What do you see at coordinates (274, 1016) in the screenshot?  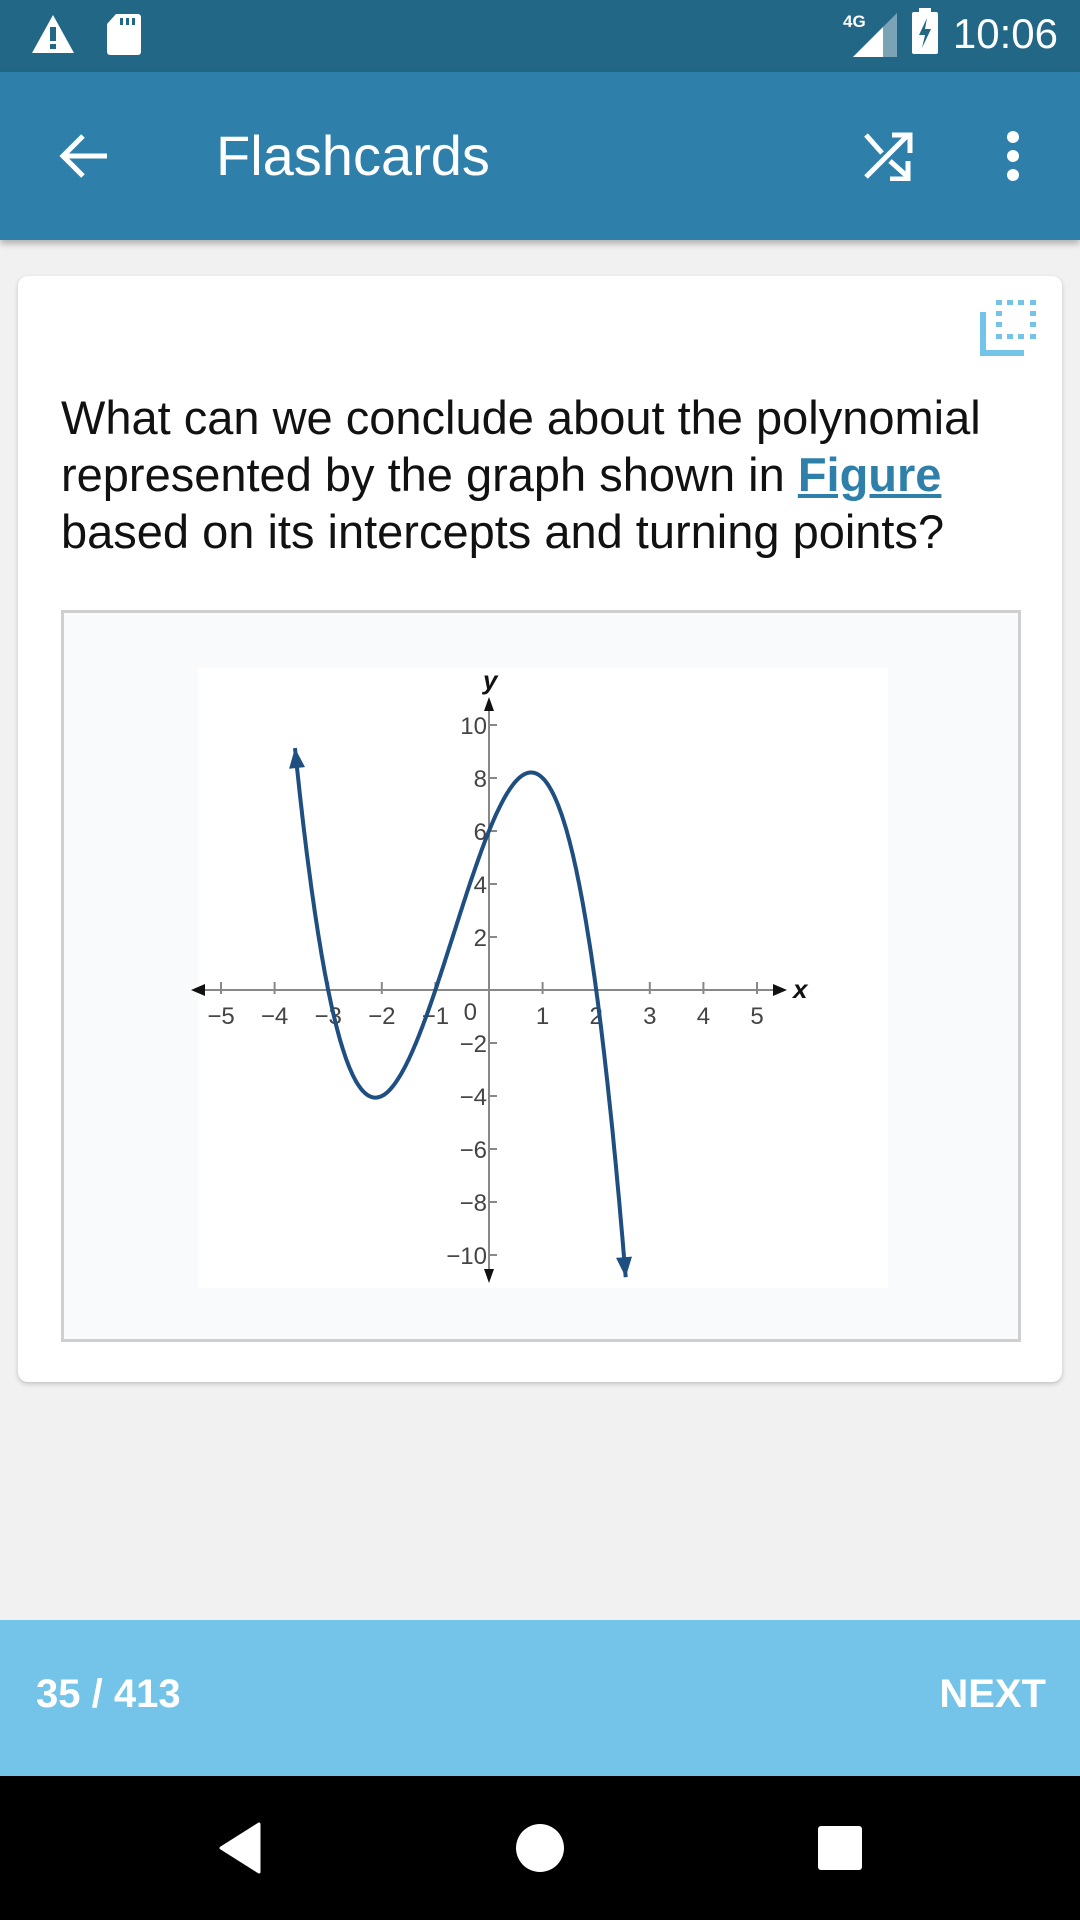 I see `x-tick-label: −4` at bounding box center [274, 1016].